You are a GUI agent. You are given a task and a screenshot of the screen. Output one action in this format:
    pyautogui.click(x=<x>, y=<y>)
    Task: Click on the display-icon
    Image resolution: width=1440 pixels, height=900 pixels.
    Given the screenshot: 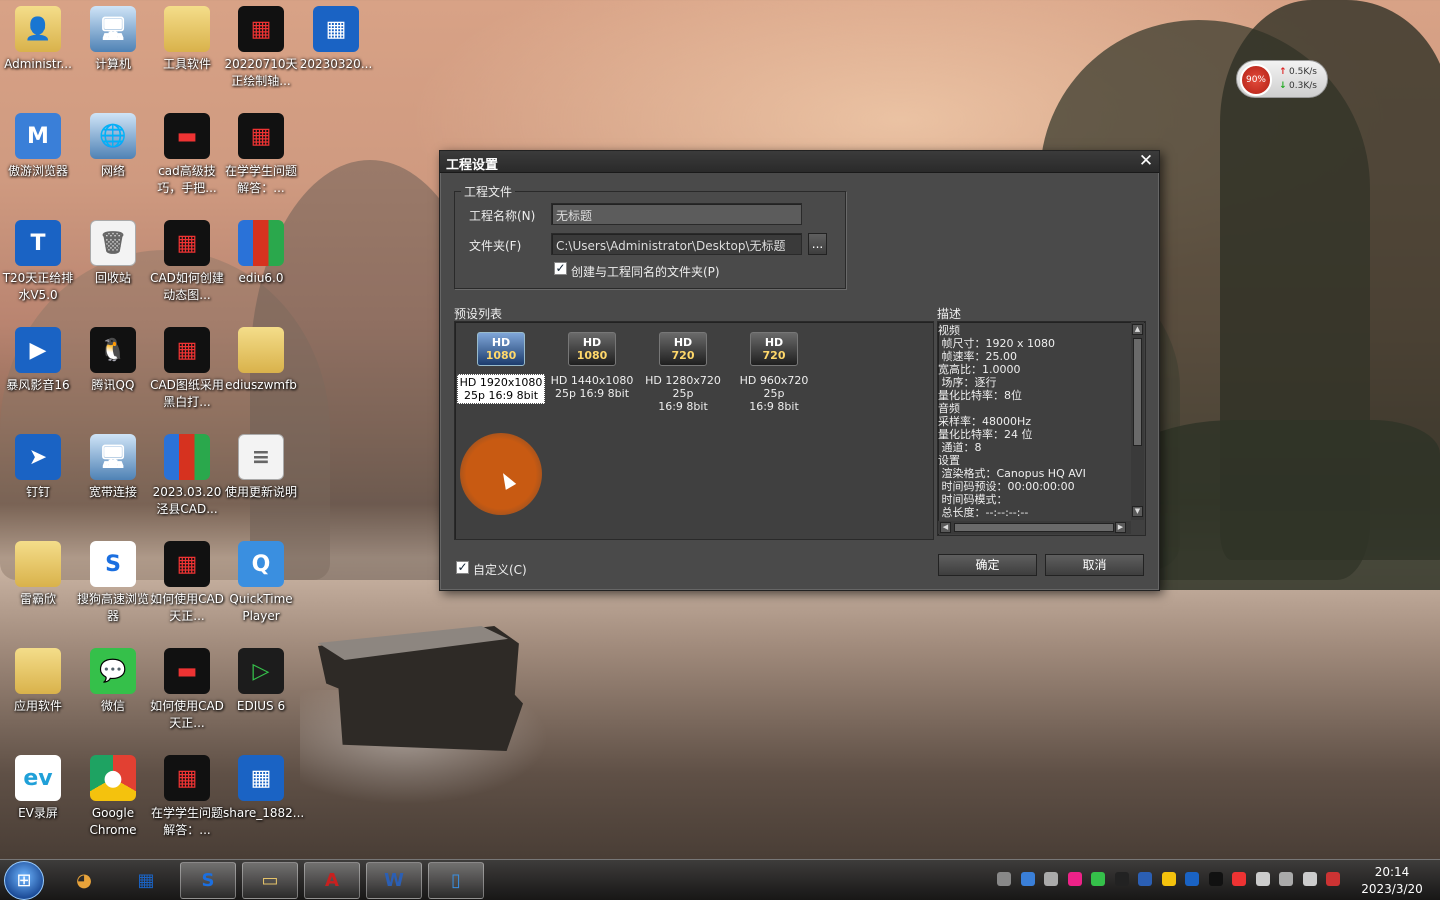 What is the action you would take?
    pyautogui.click(x=1309, y=879)
    